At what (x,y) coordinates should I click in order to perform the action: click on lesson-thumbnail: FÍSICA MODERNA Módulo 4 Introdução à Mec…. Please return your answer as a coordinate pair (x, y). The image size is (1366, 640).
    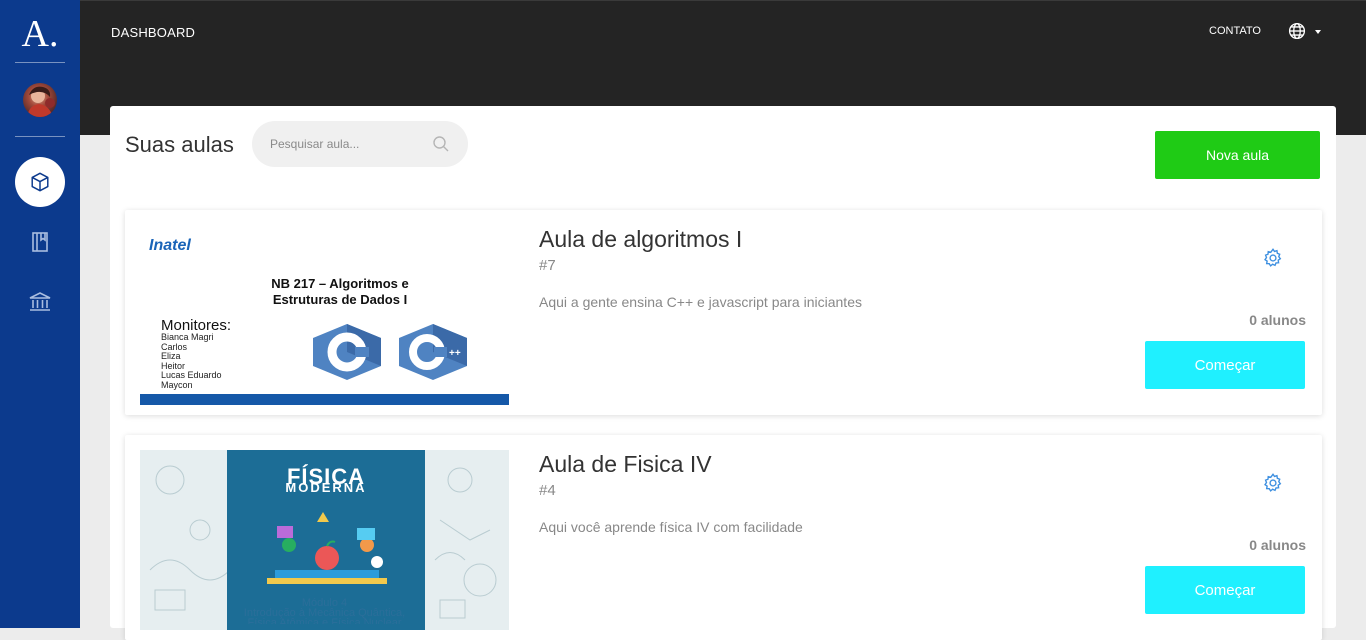
    Looking at the image, I should click on (324, 540).